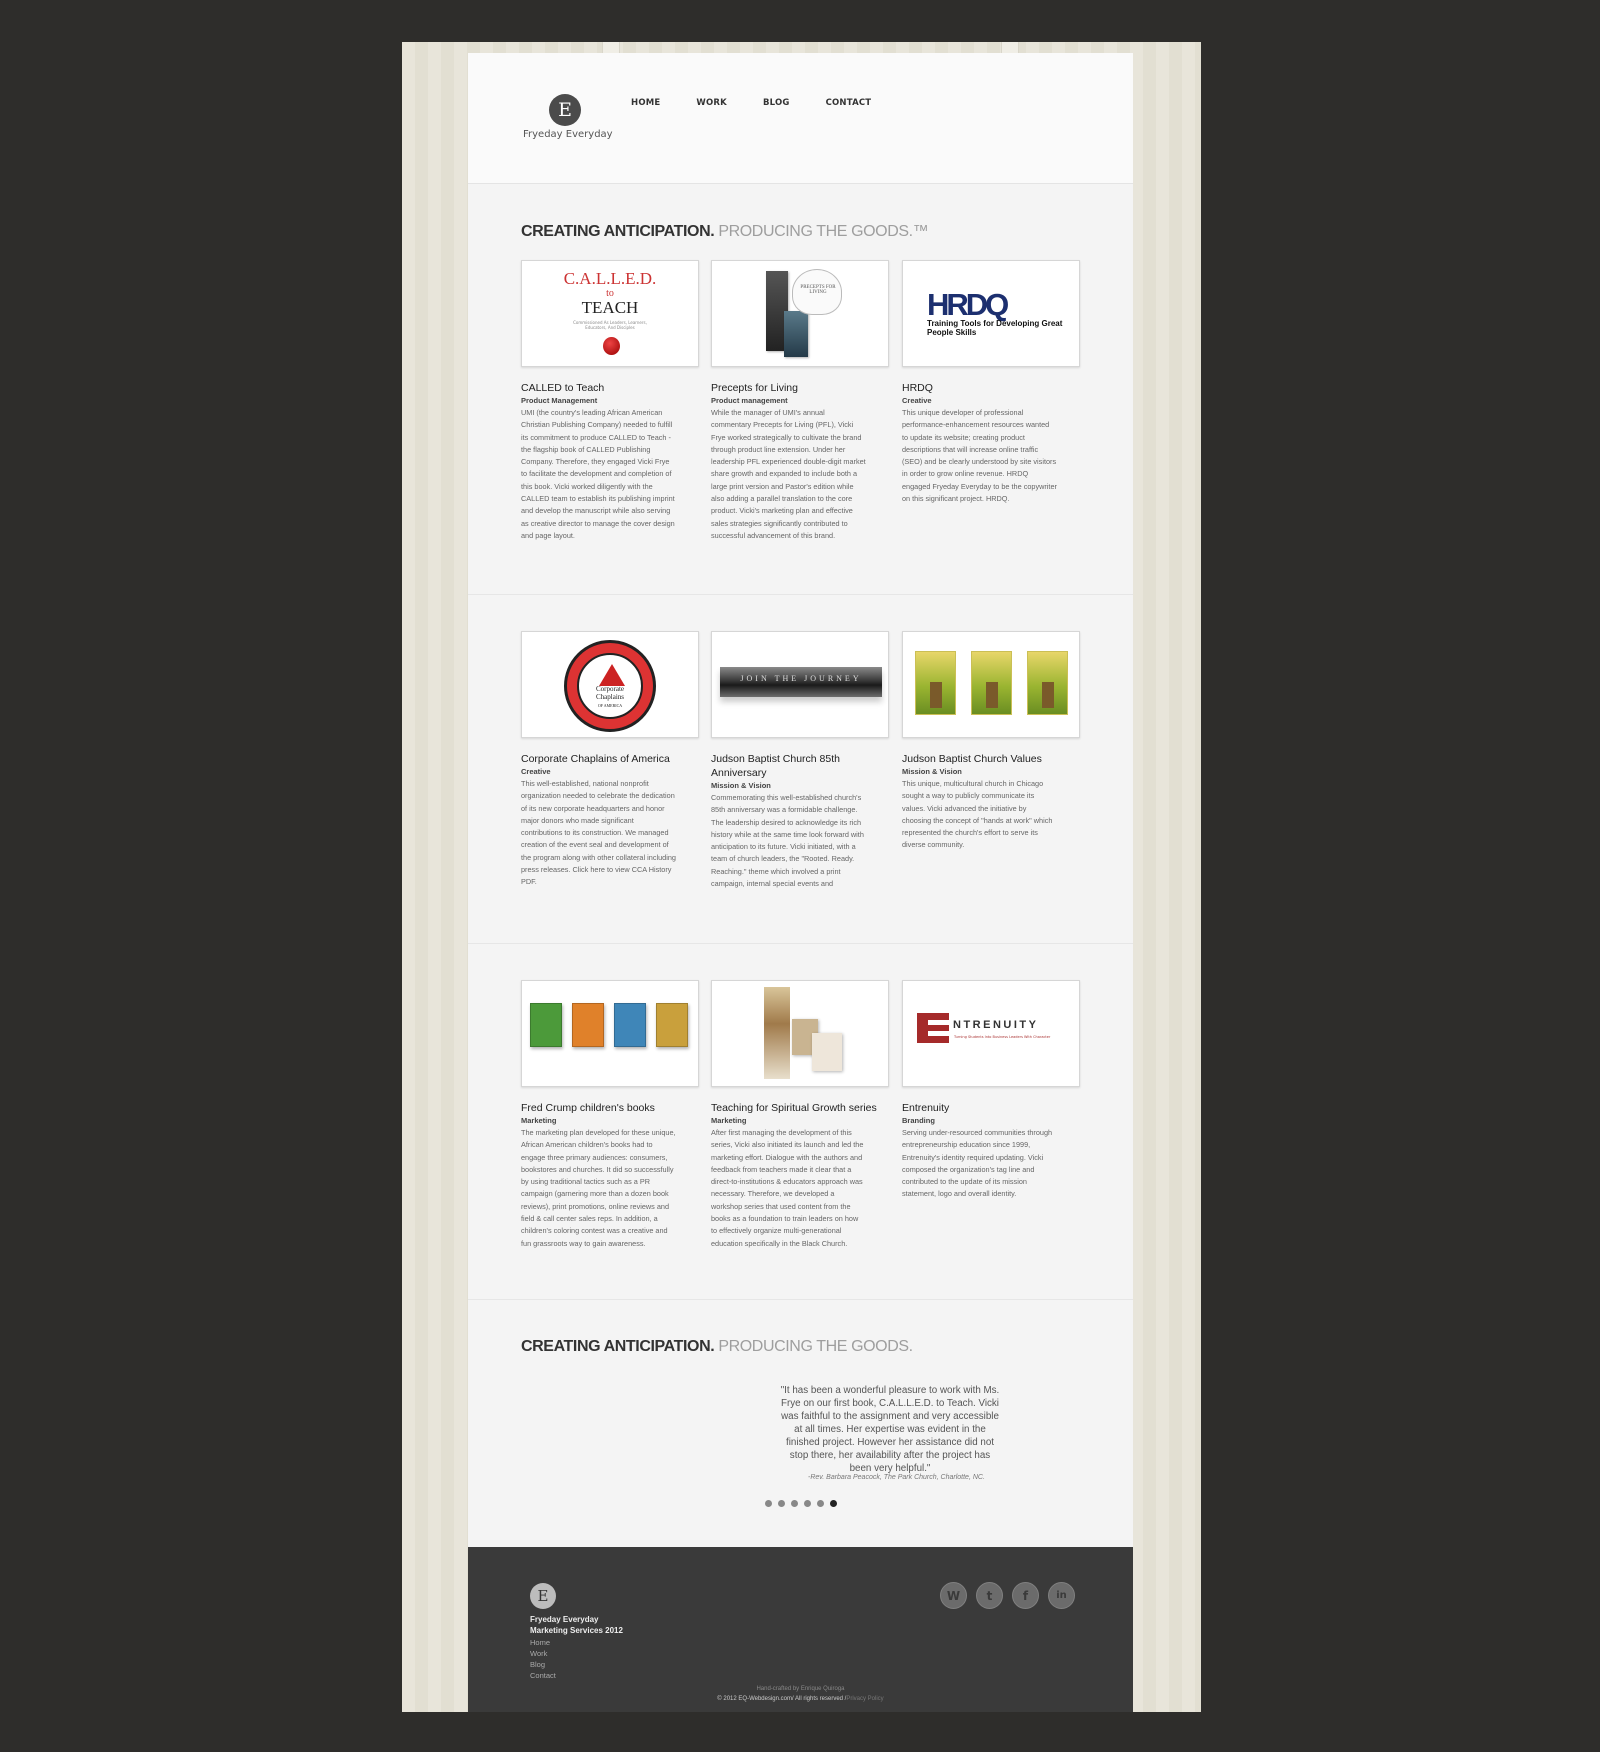 The width and height of the screenshot is (1600, 1752). Describe the element at coordinates (610, 278) in the screenshot. I see `thumb-text: C.A.L.L.E.D.` at that location.